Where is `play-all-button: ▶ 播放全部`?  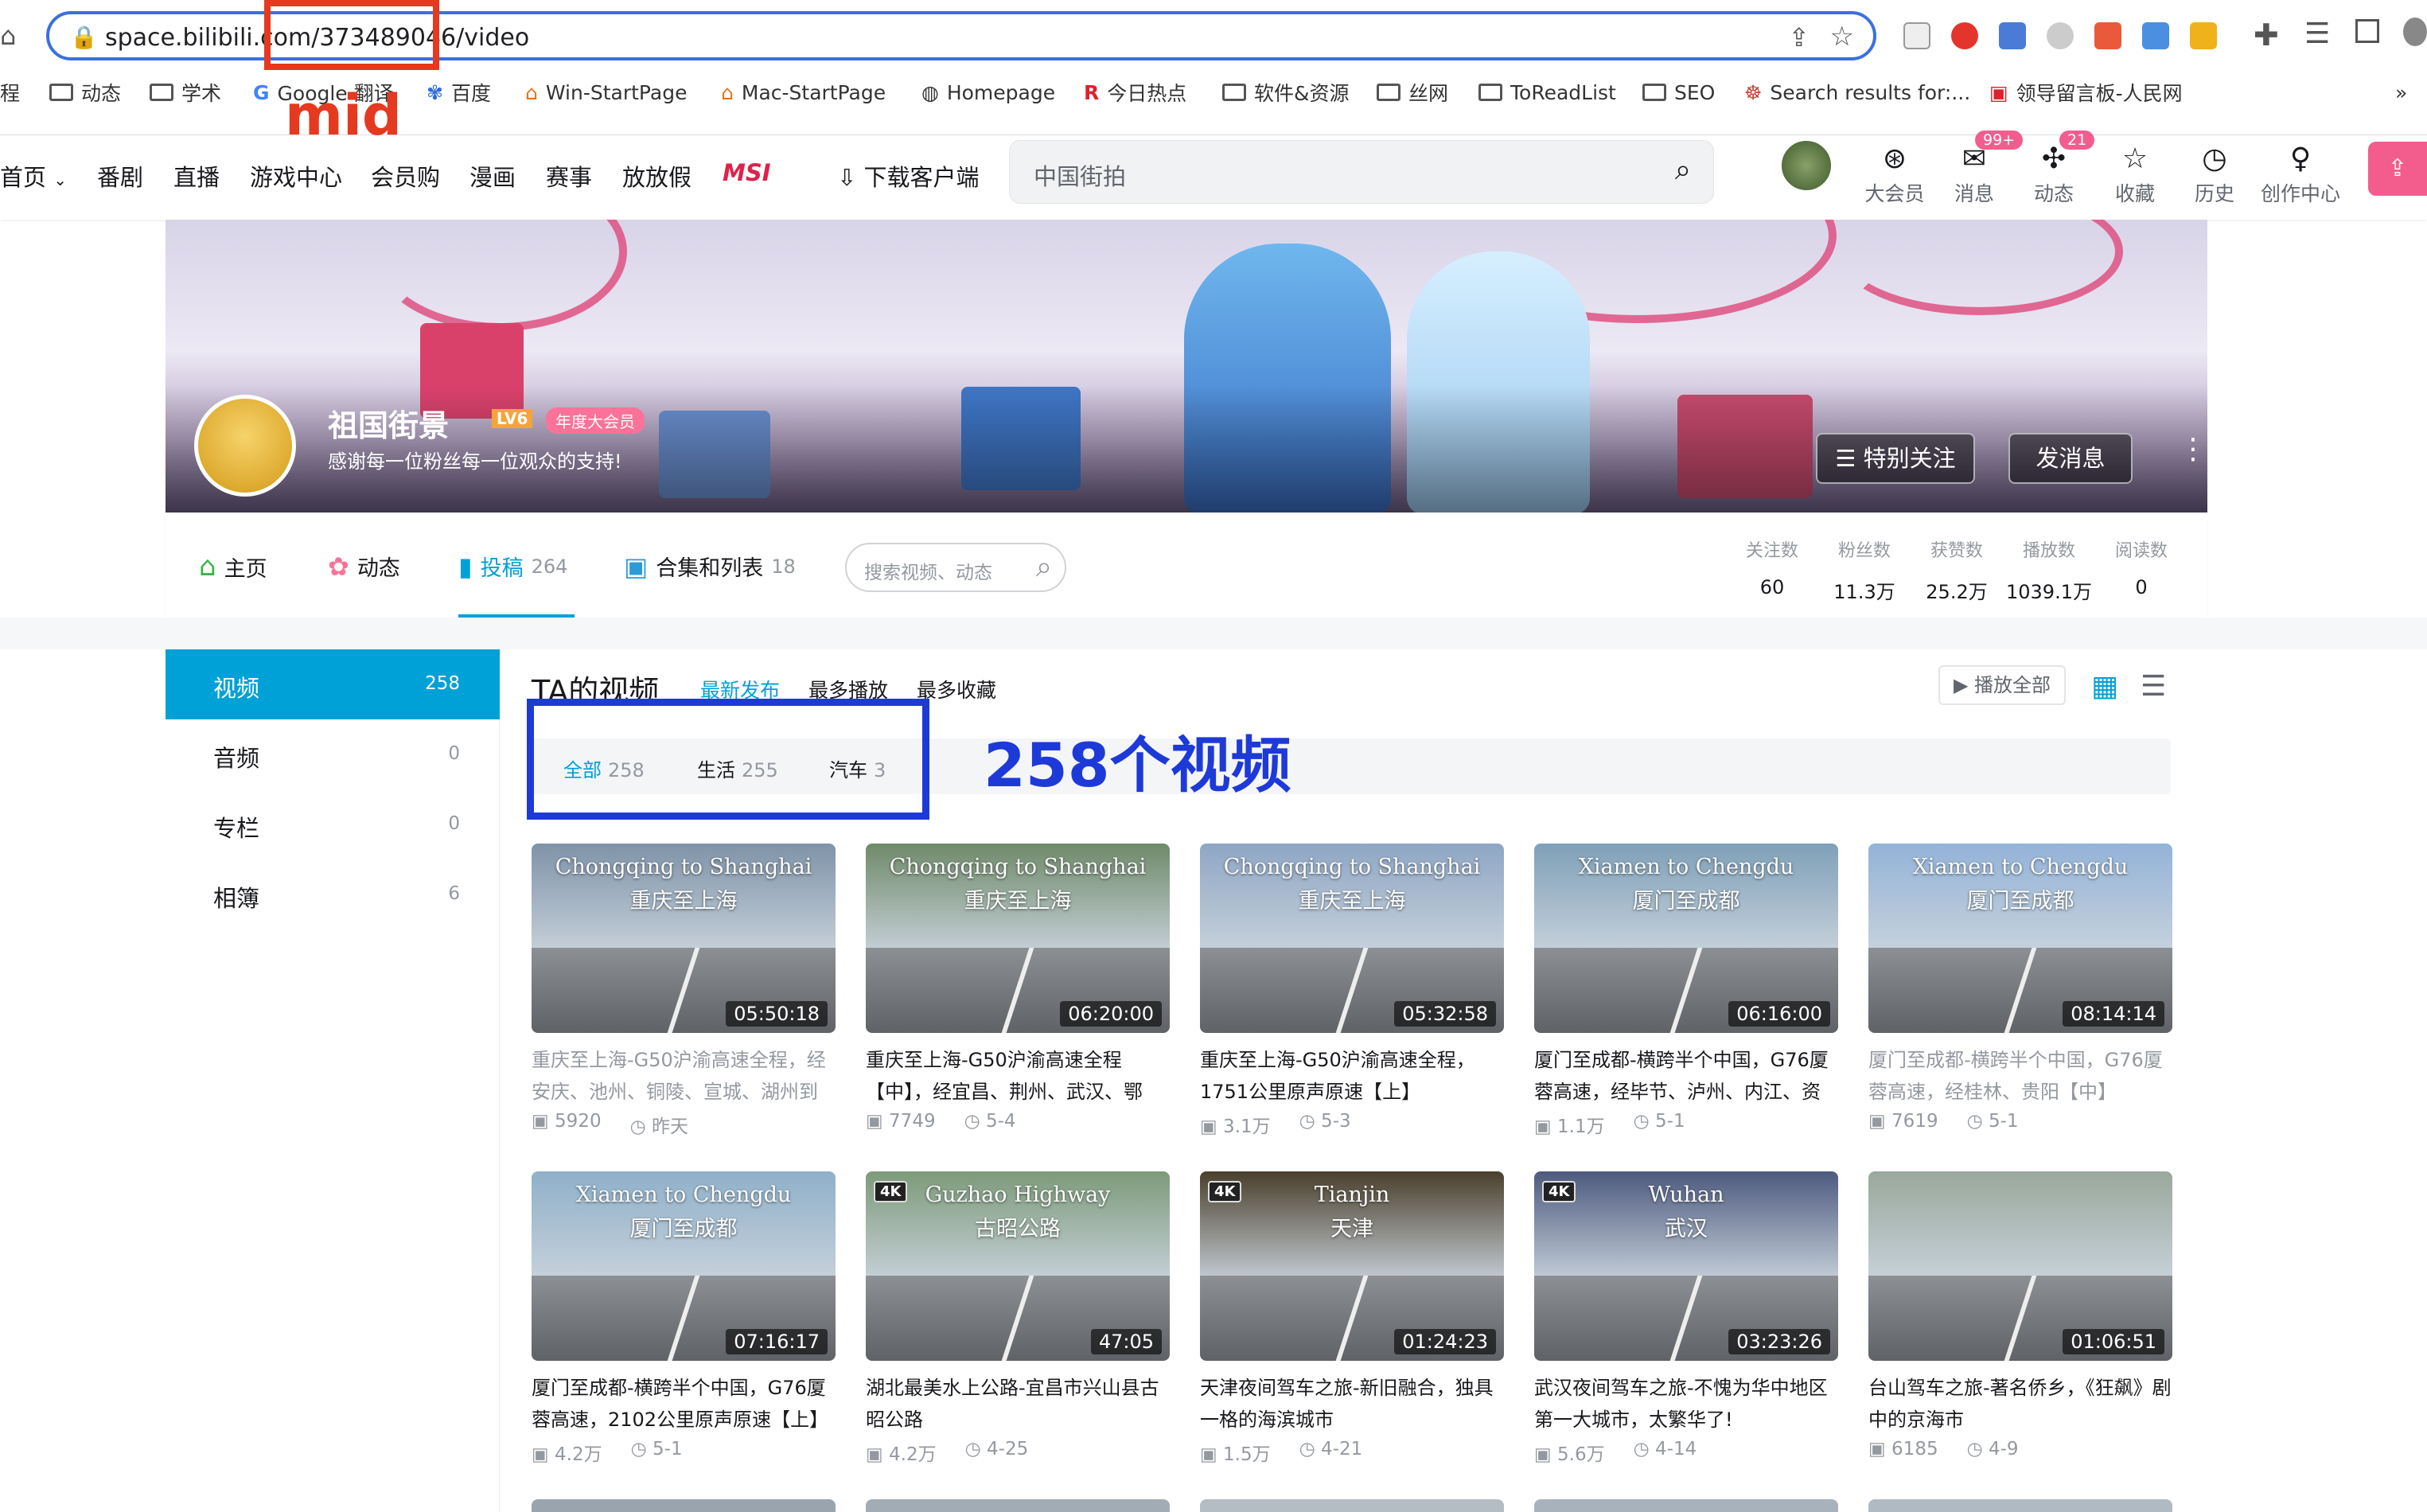
play-all-button: ▶ 播放全部 is located at coordinates (2002, 685).